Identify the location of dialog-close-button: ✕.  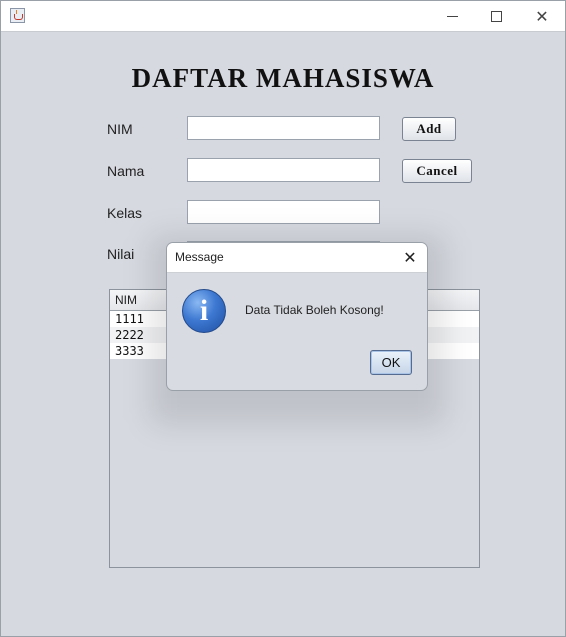
(410, 257).